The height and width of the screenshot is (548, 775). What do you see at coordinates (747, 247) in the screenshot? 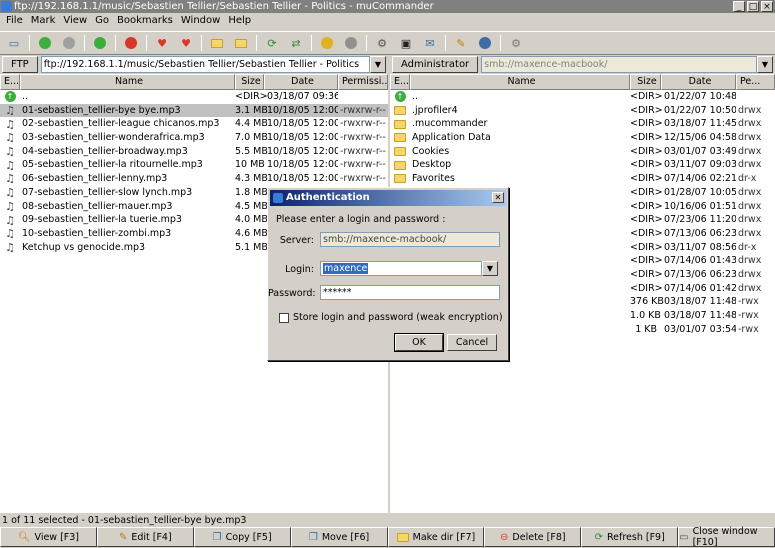
I see `file-permissions: dr-x` at bounding box center [747, 247].